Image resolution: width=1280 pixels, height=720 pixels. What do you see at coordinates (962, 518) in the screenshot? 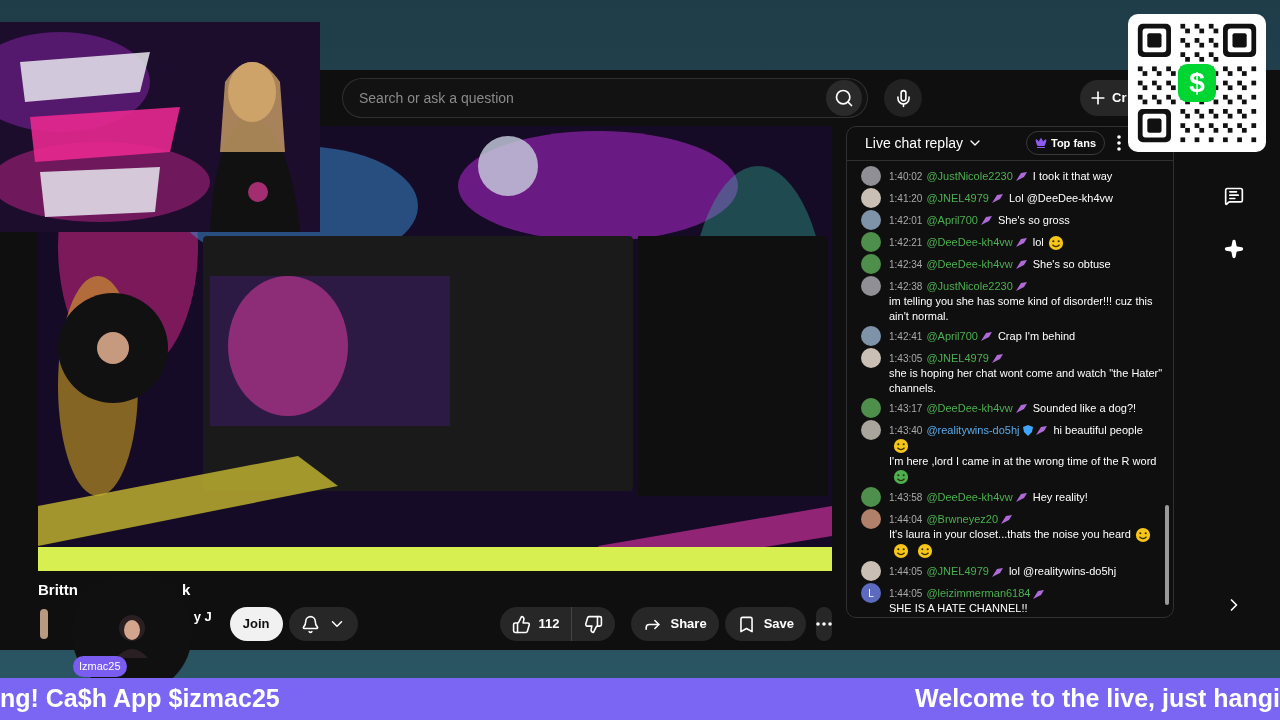
I see `chat-username: @Brwneyez20` at bounding box center [962, 518].